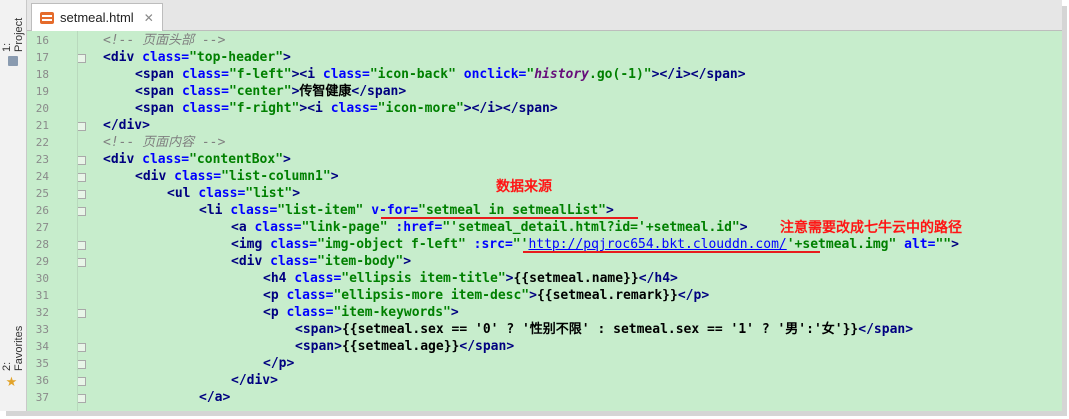 This screenshot has height=419, width=1069. What do you see at coordinates (42, 346) in the screenshot?
I see `line-number: 34` at bounding box center [42, 346].